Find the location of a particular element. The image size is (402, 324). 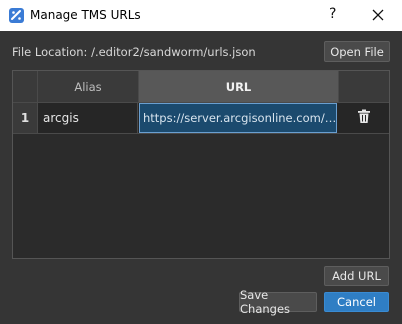

alias-cell: arcgis is located at coordinates (88, 118).